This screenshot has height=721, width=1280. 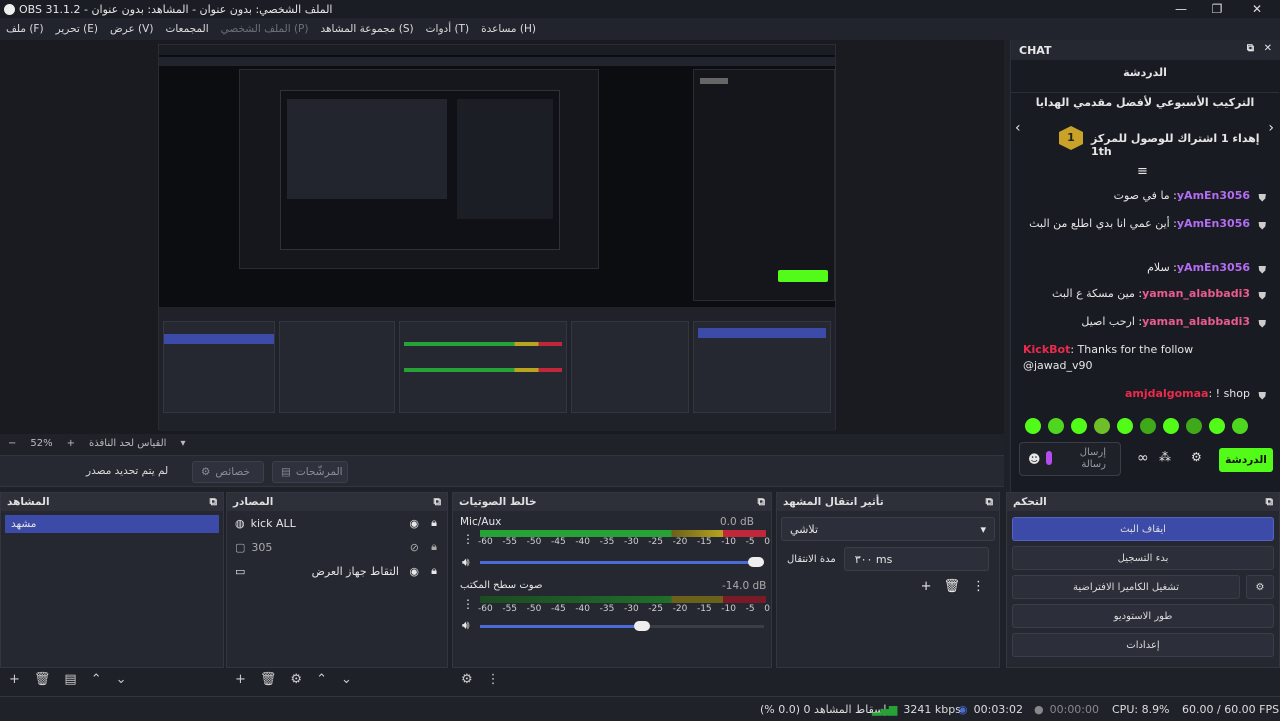 What do you see at coordinates (804, 529) in the screenshot?
I see `transition-selected: تلاشي` at bounding box center [804, 529].